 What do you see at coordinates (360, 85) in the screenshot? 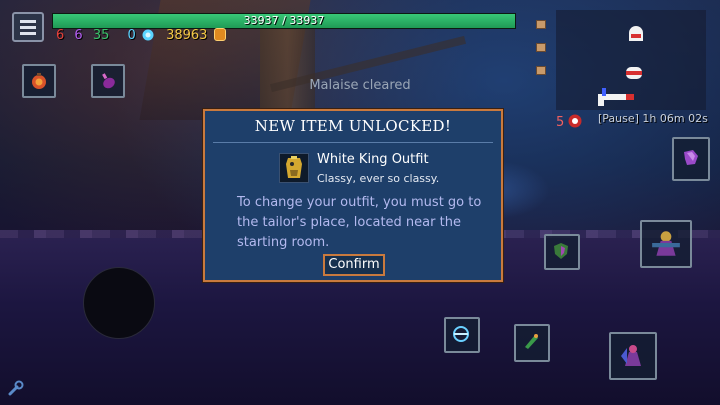
I see `status-message: Malaise cleared` at bounding box center [360, 85].